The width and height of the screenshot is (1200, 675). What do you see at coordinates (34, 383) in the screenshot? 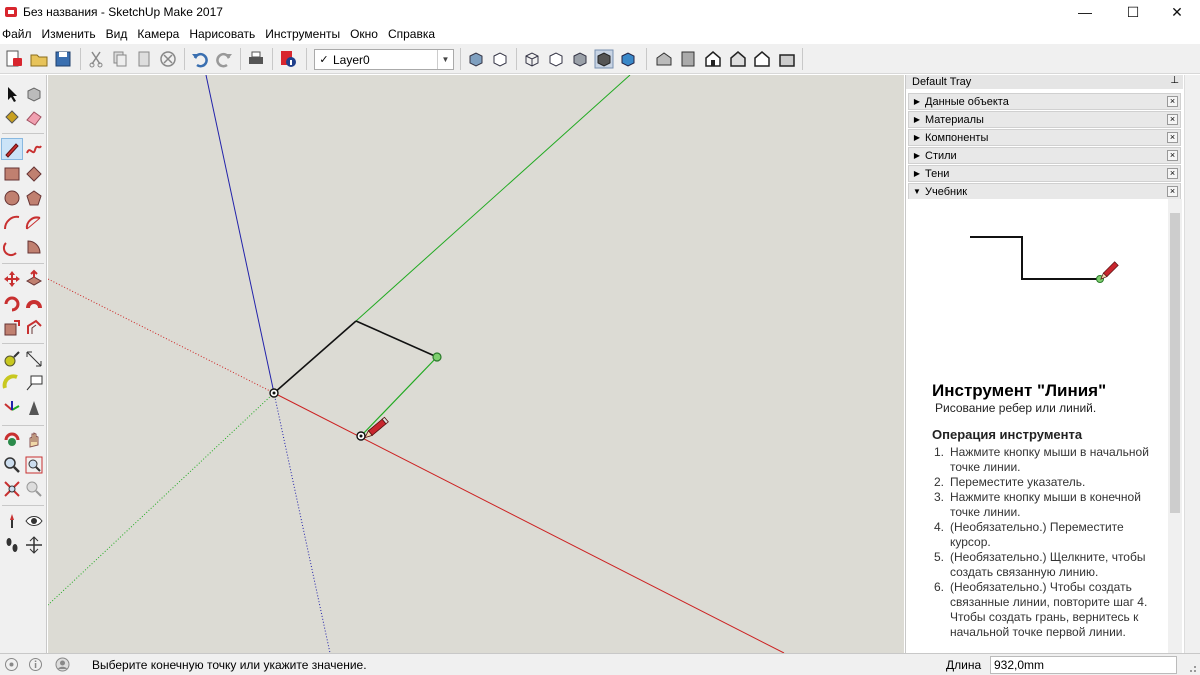
I see `text-icon` at bounding box center [34, 383].